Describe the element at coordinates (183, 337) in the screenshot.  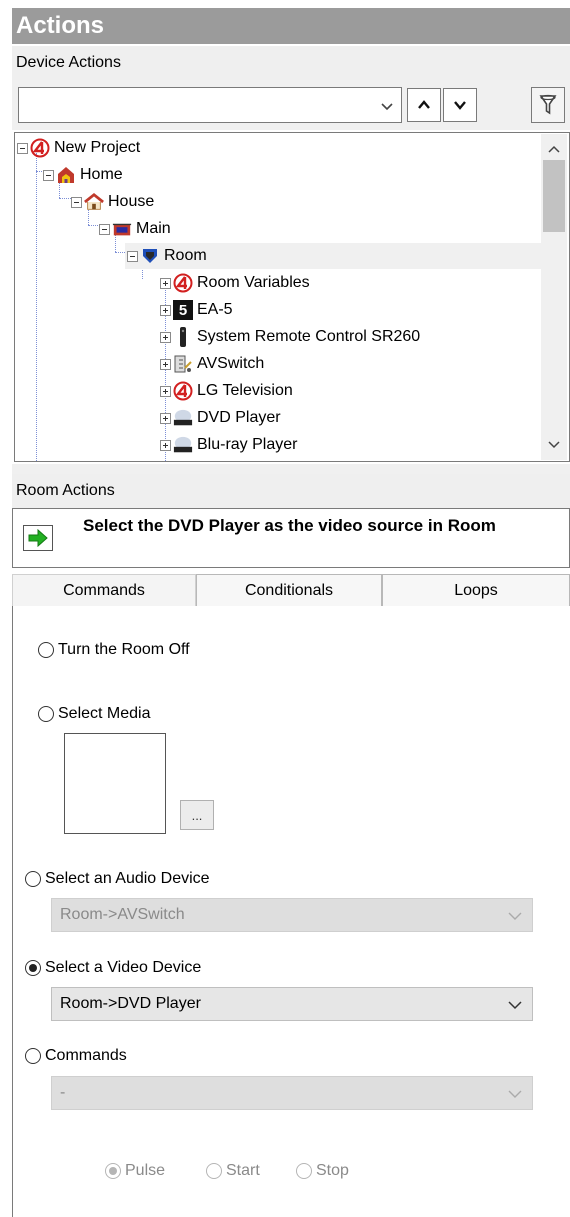
I see `remote-icon` at that location.